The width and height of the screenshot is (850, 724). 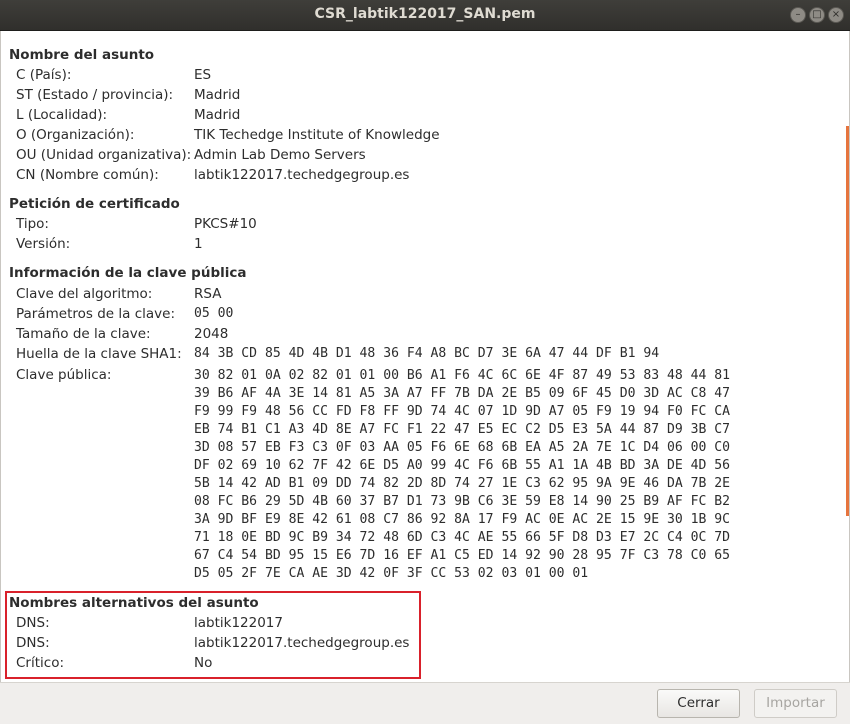 What do you see at coordinates (62, 115) in the screenshot?
I see `field-label: L (Localidad):` at bounding box center [62, 115].